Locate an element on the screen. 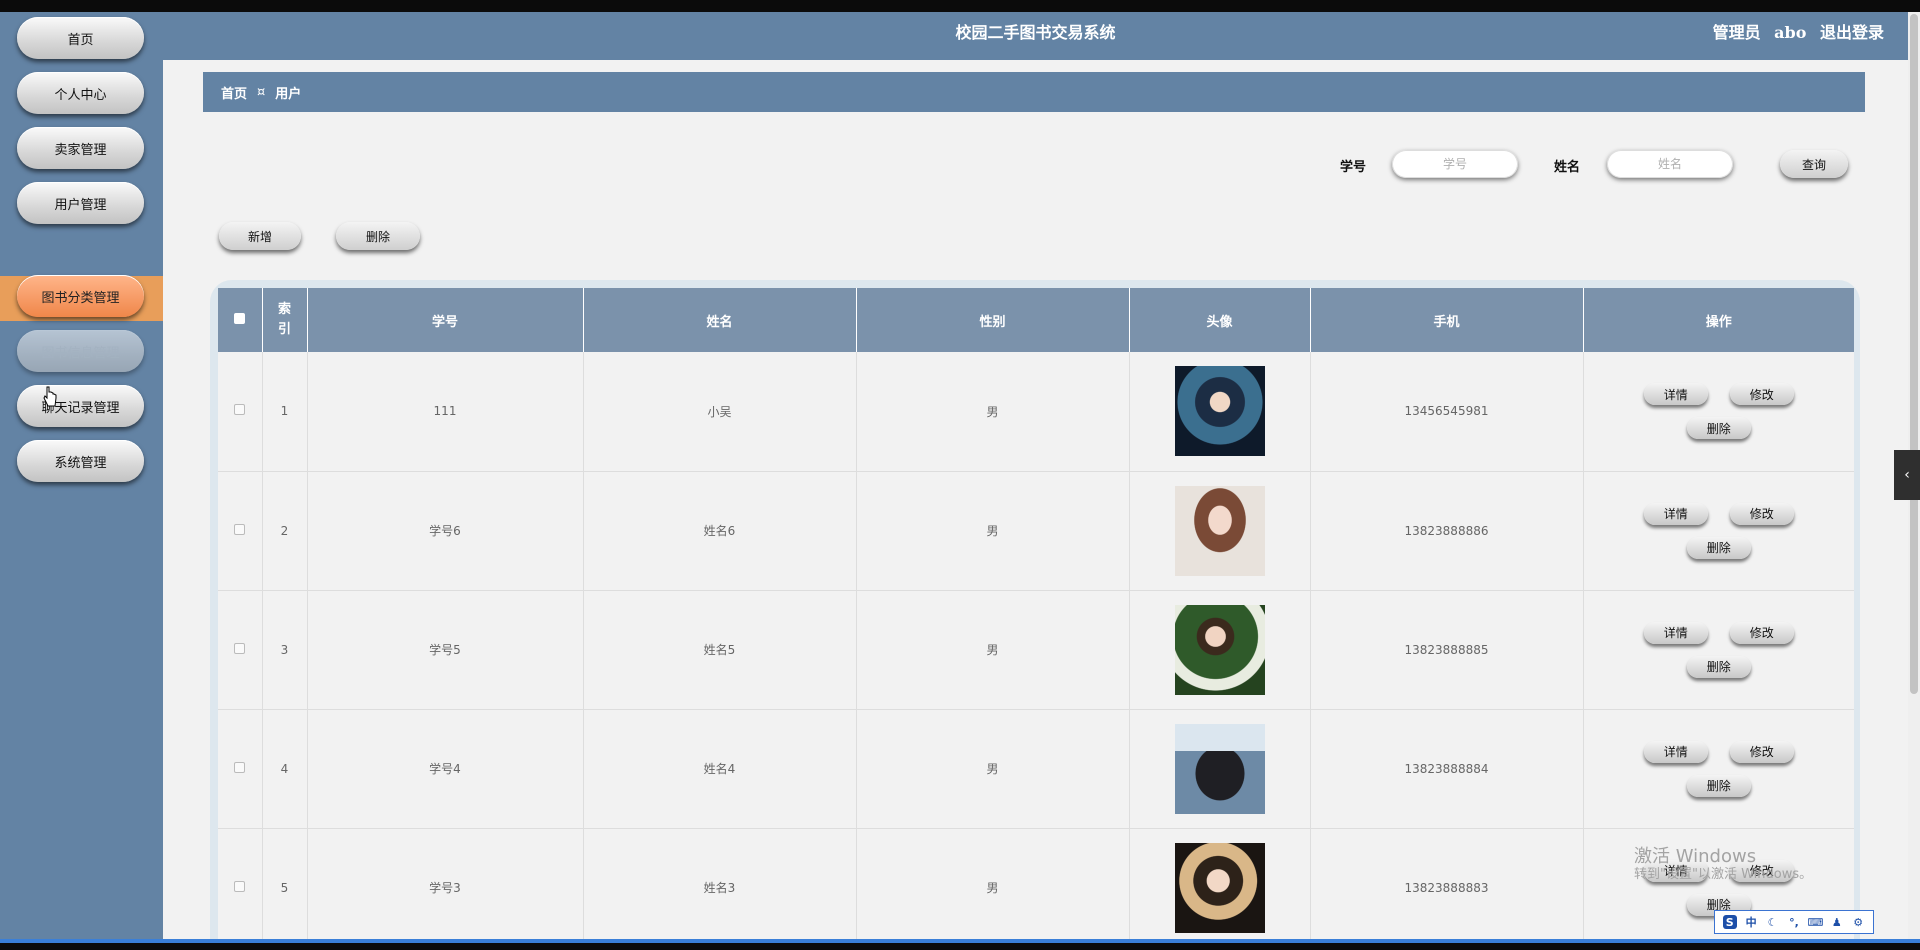 The width and height of the screenshot is (1920, 950). sidebar-item-book-categories: 图书分类管理 is located at coordinates (80, 296).